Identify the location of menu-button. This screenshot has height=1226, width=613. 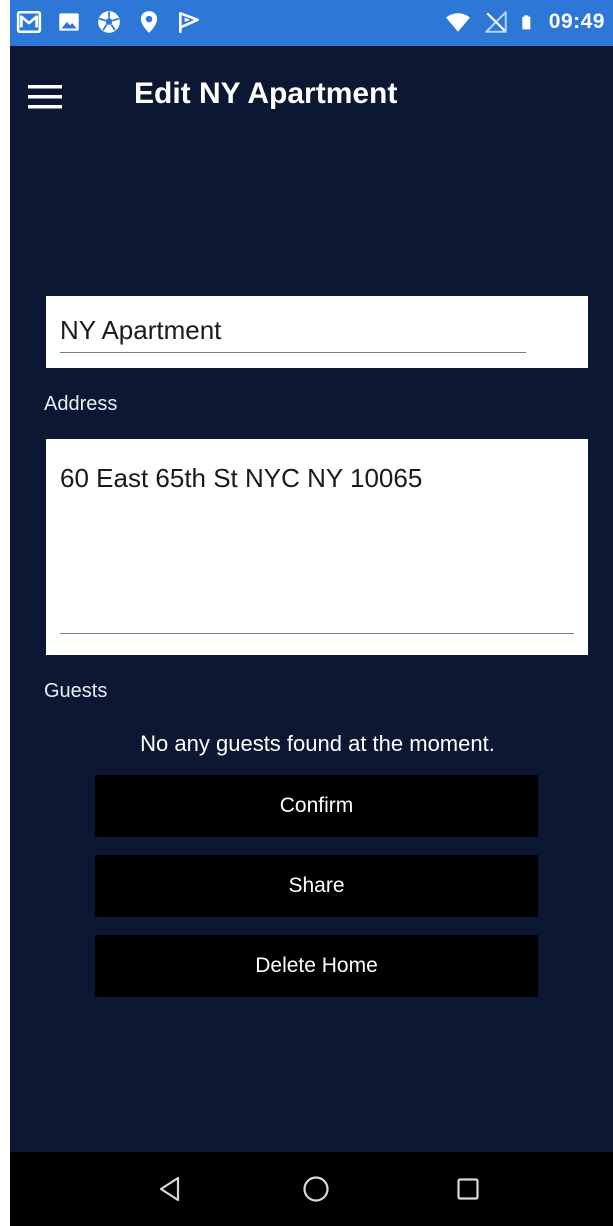
(57, 97).